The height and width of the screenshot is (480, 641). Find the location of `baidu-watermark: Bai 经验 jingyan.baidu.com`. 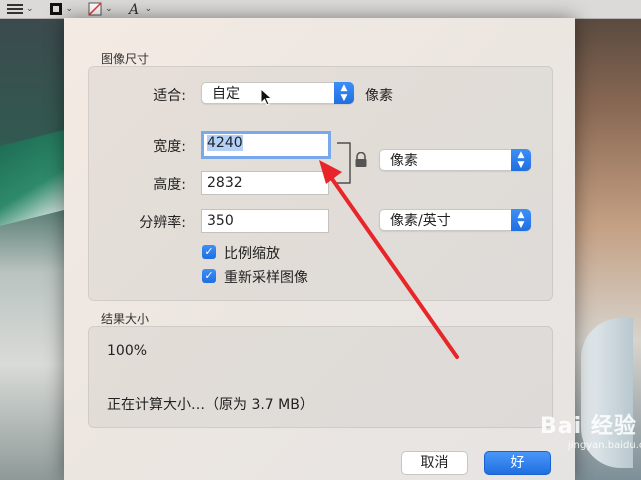

baidu-watermark: Bai 经验 jingyan.baidu.com is located at coordinates (590, 429).